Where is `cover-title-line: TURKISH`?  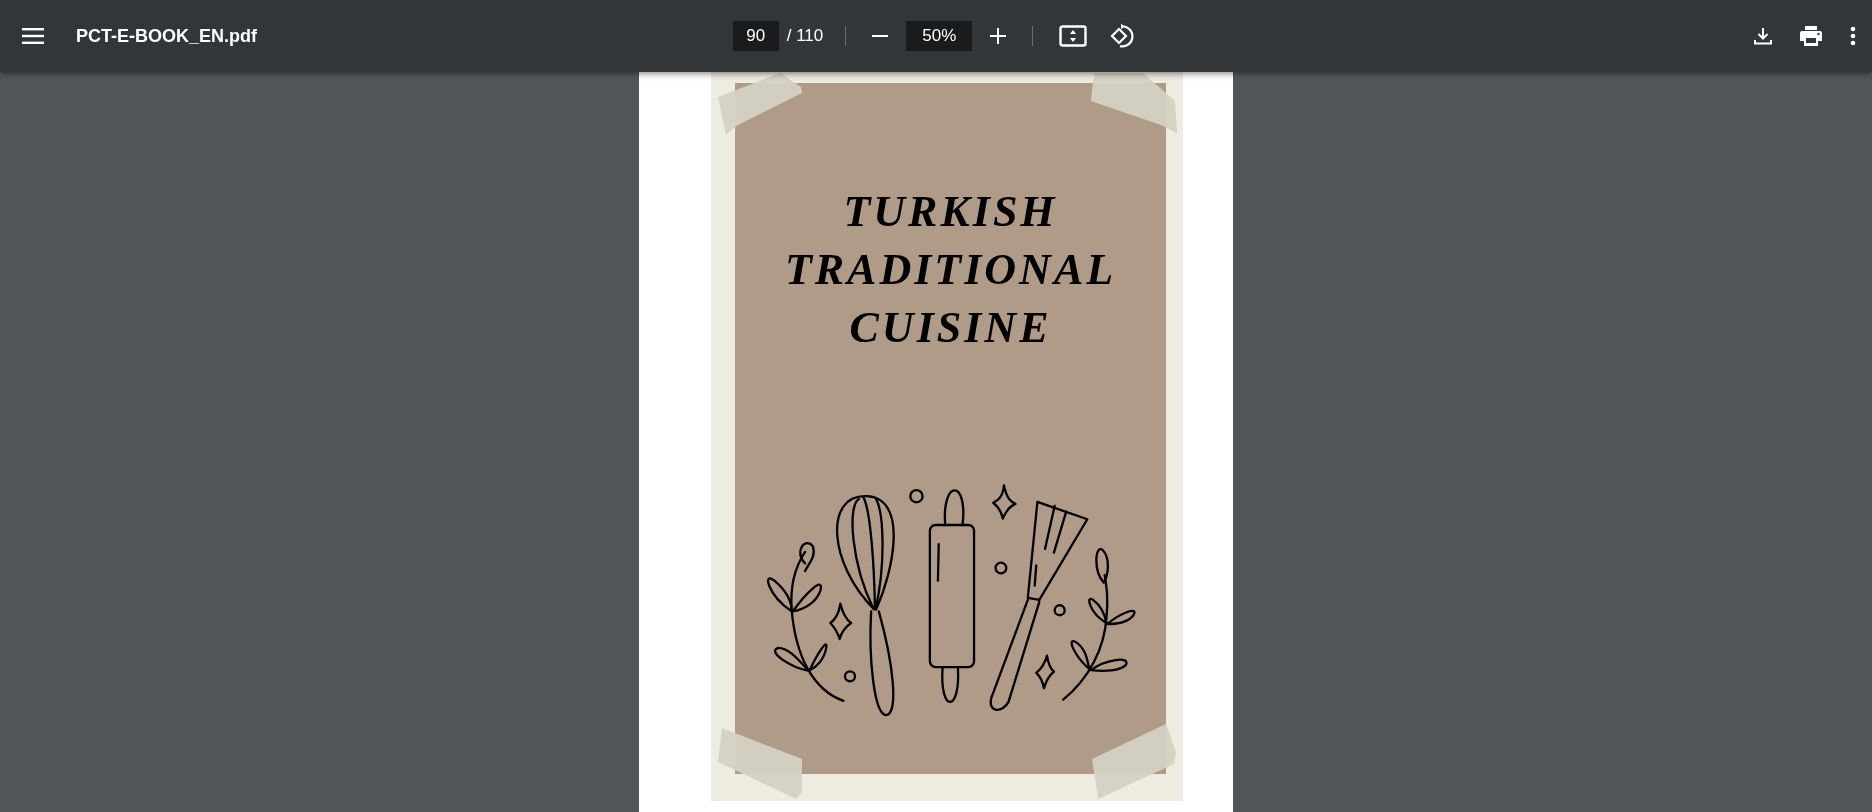 cover-title-line: TURKISH is located at coordinates (950, 212).